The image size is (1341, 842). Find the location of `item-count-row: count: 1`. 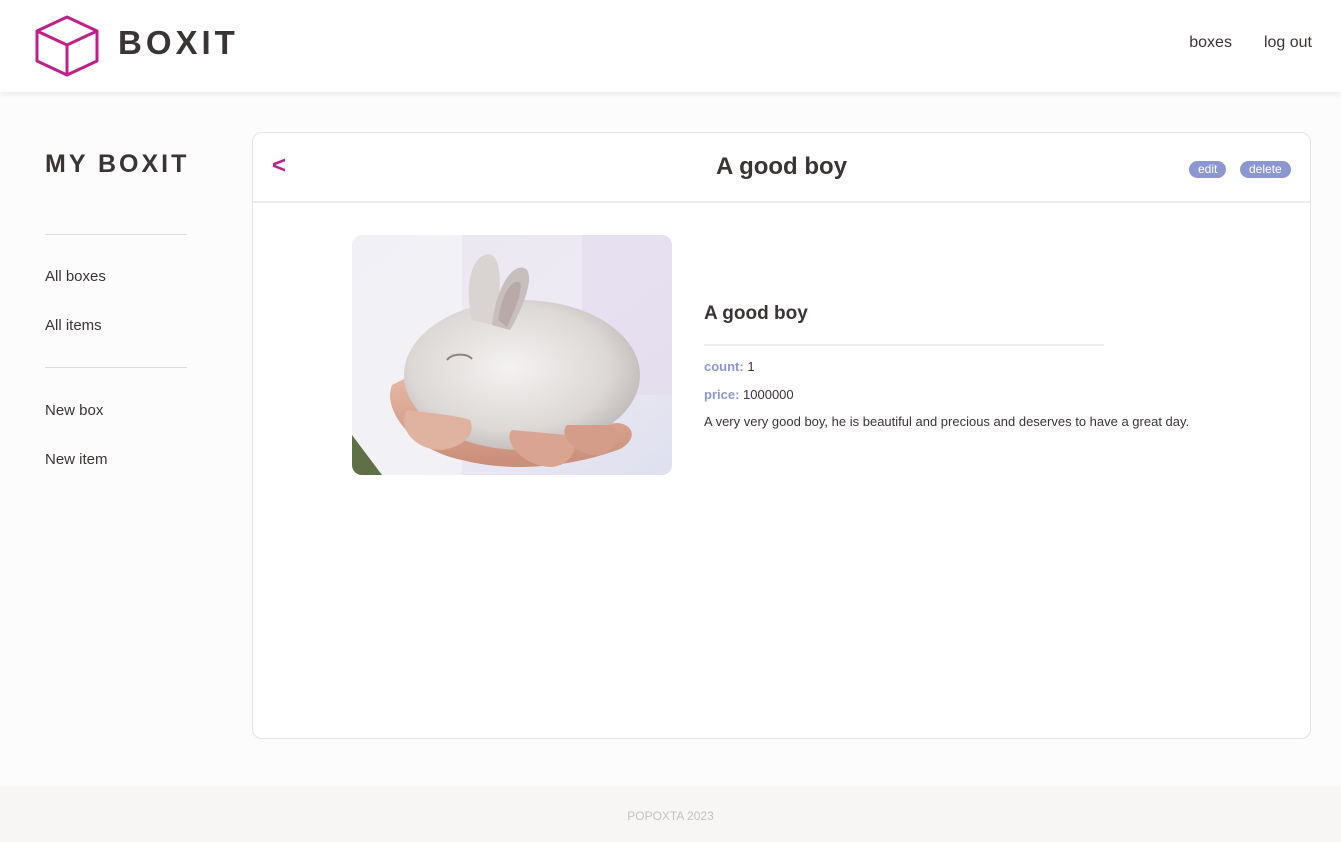

item-count-row: count: 1 is located at coordinates (984, 366).